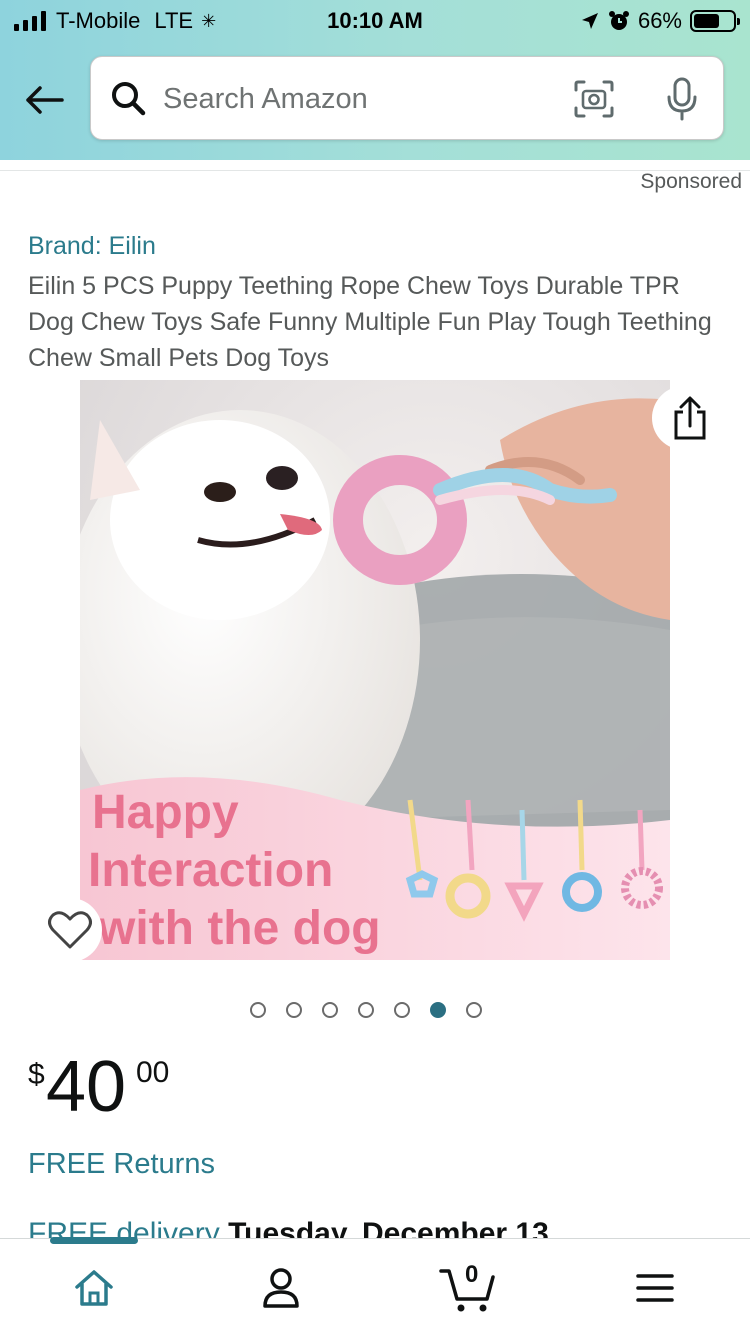 This screenshot has width=750, height=1335. I want to click on camera-scan-icon, so click(594, 99).